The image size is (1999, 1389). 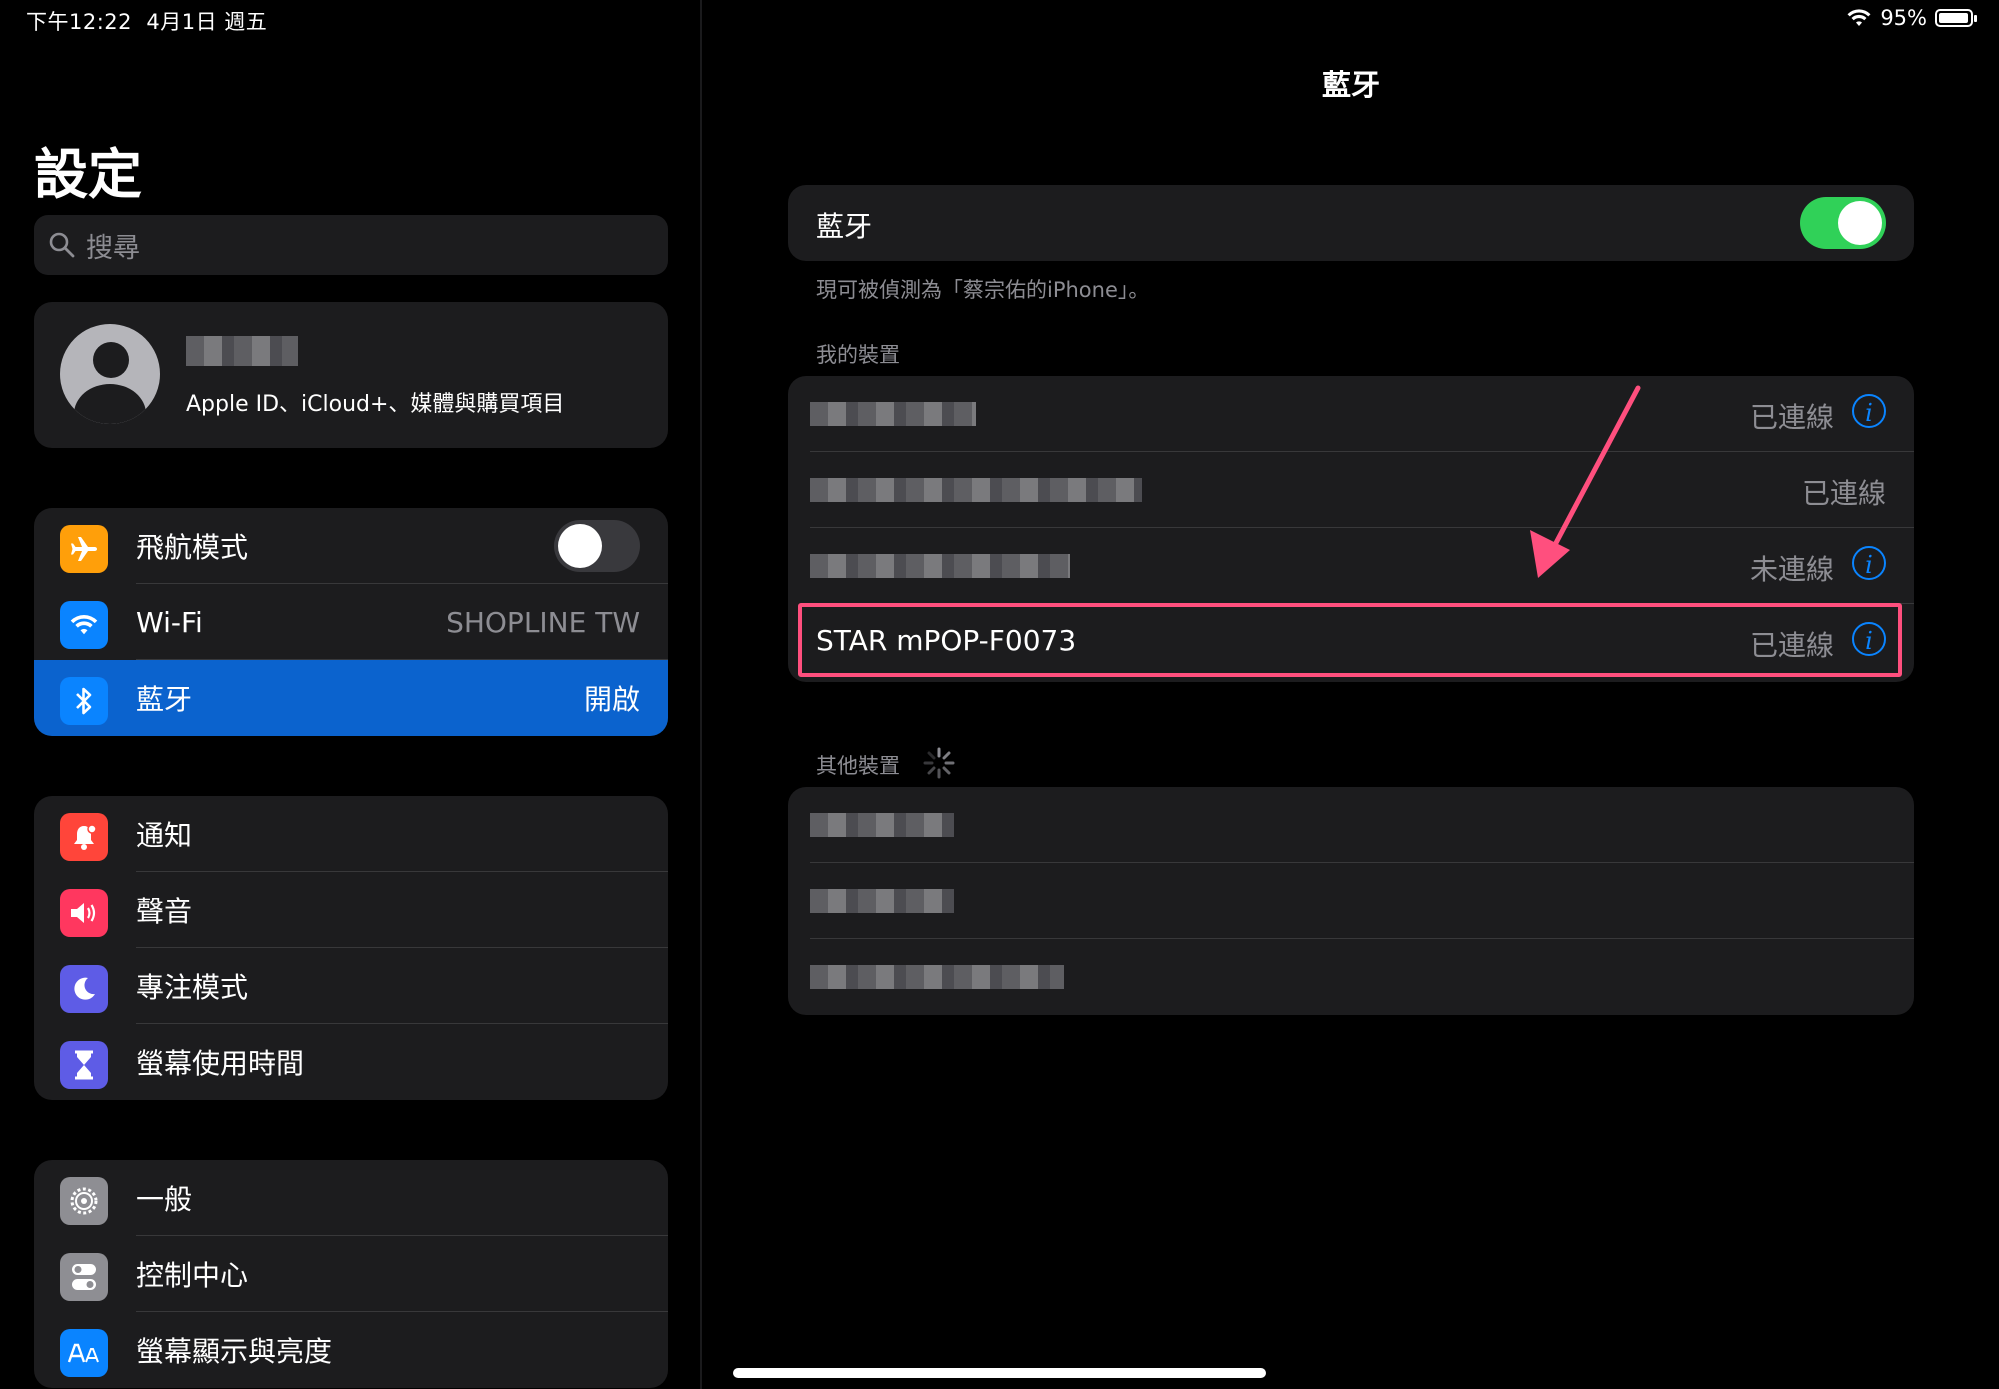 What do you see at coordinates (110, 404) in the screenshot?
I see `avatar-body` at bounding box center [110, 404].